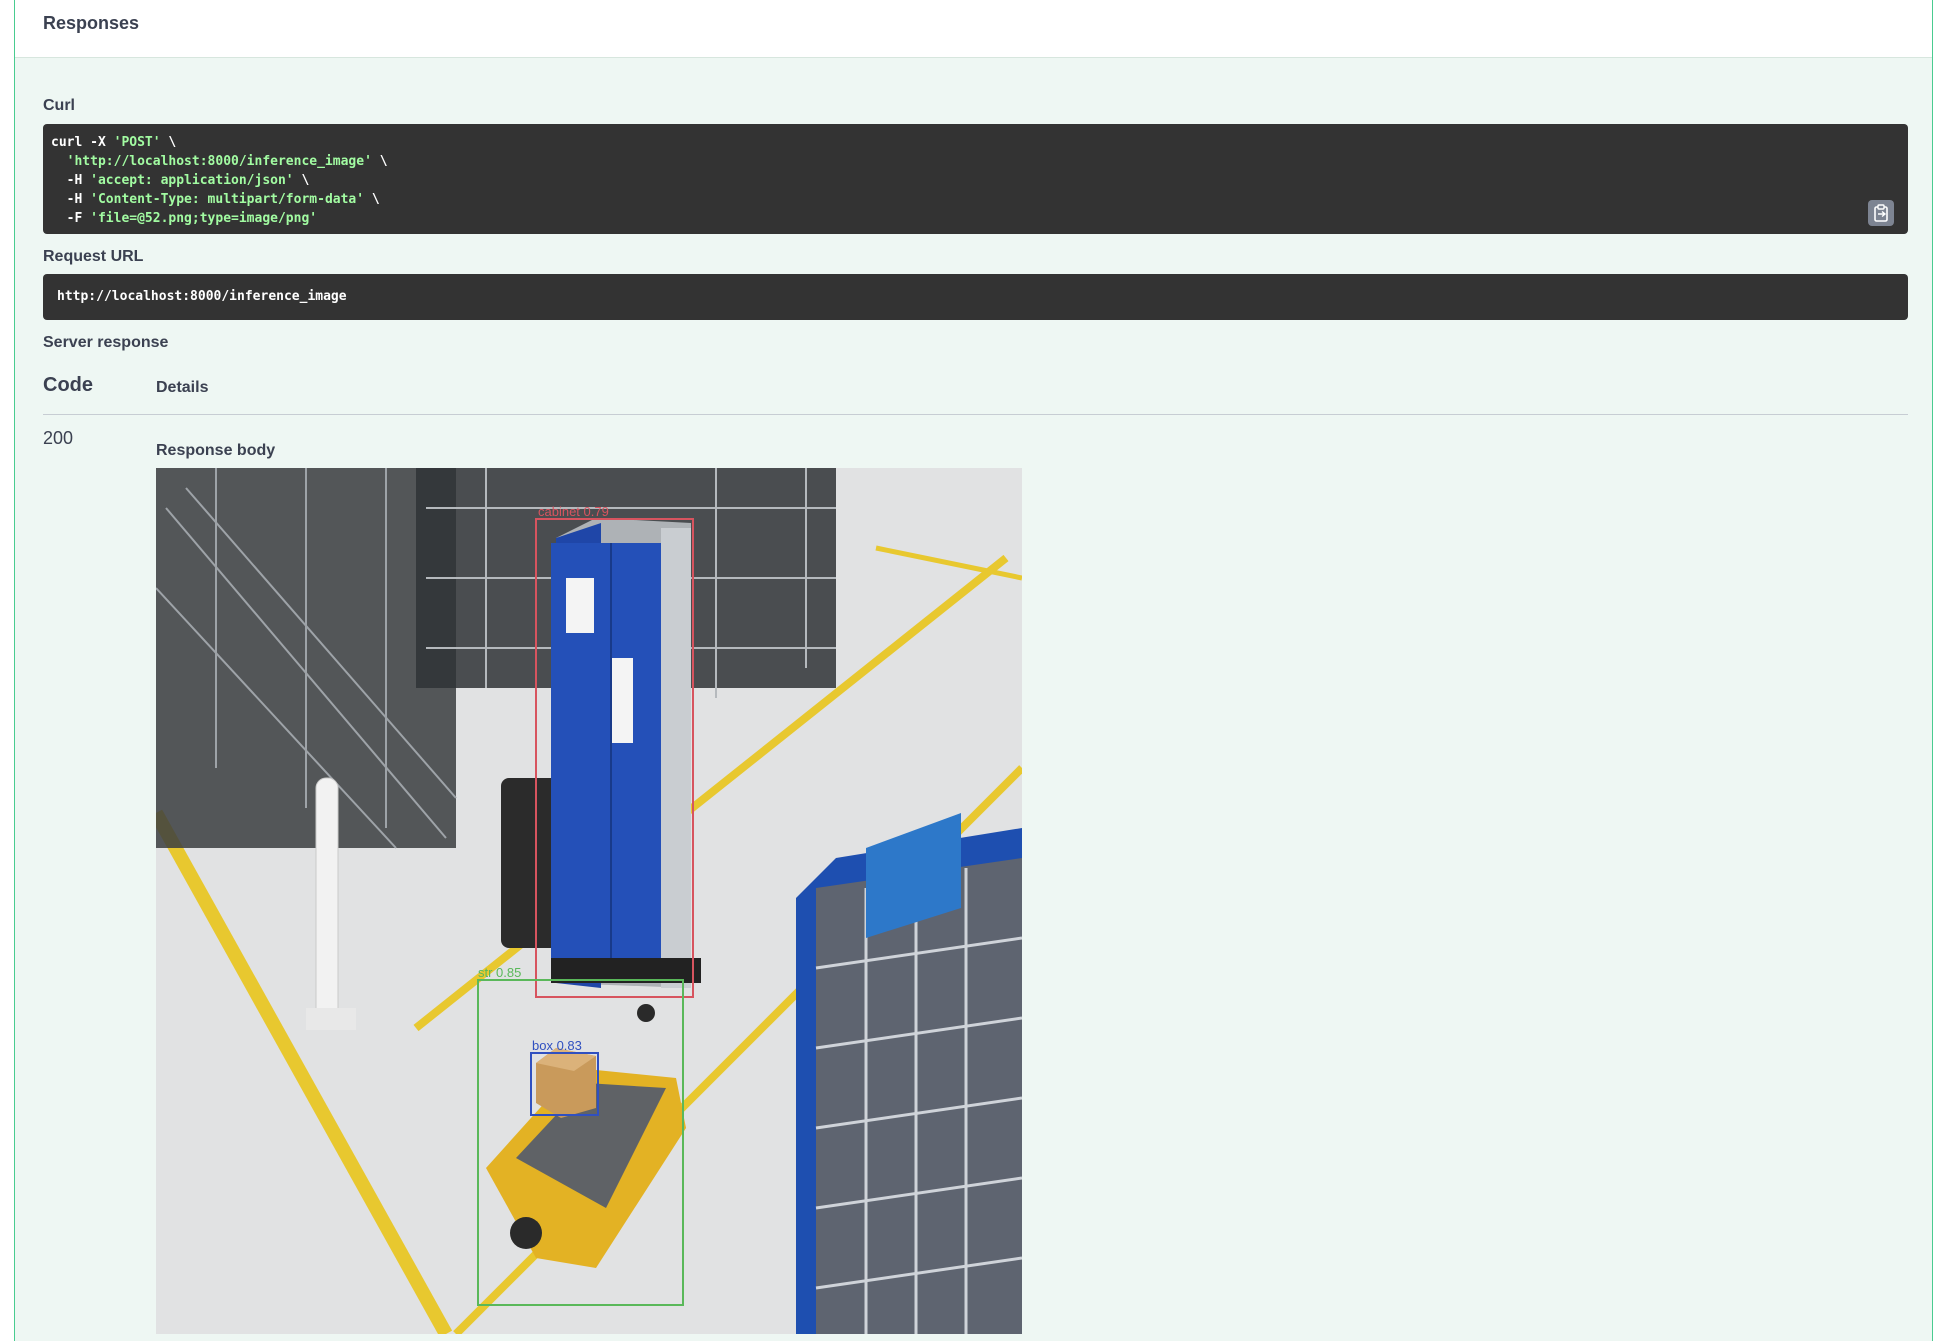  What do you see at coordinates (573, 511) in the screenshot?
I see `detection-label-cabinet: cabinet 0.79` at bounding box center [573, 511].